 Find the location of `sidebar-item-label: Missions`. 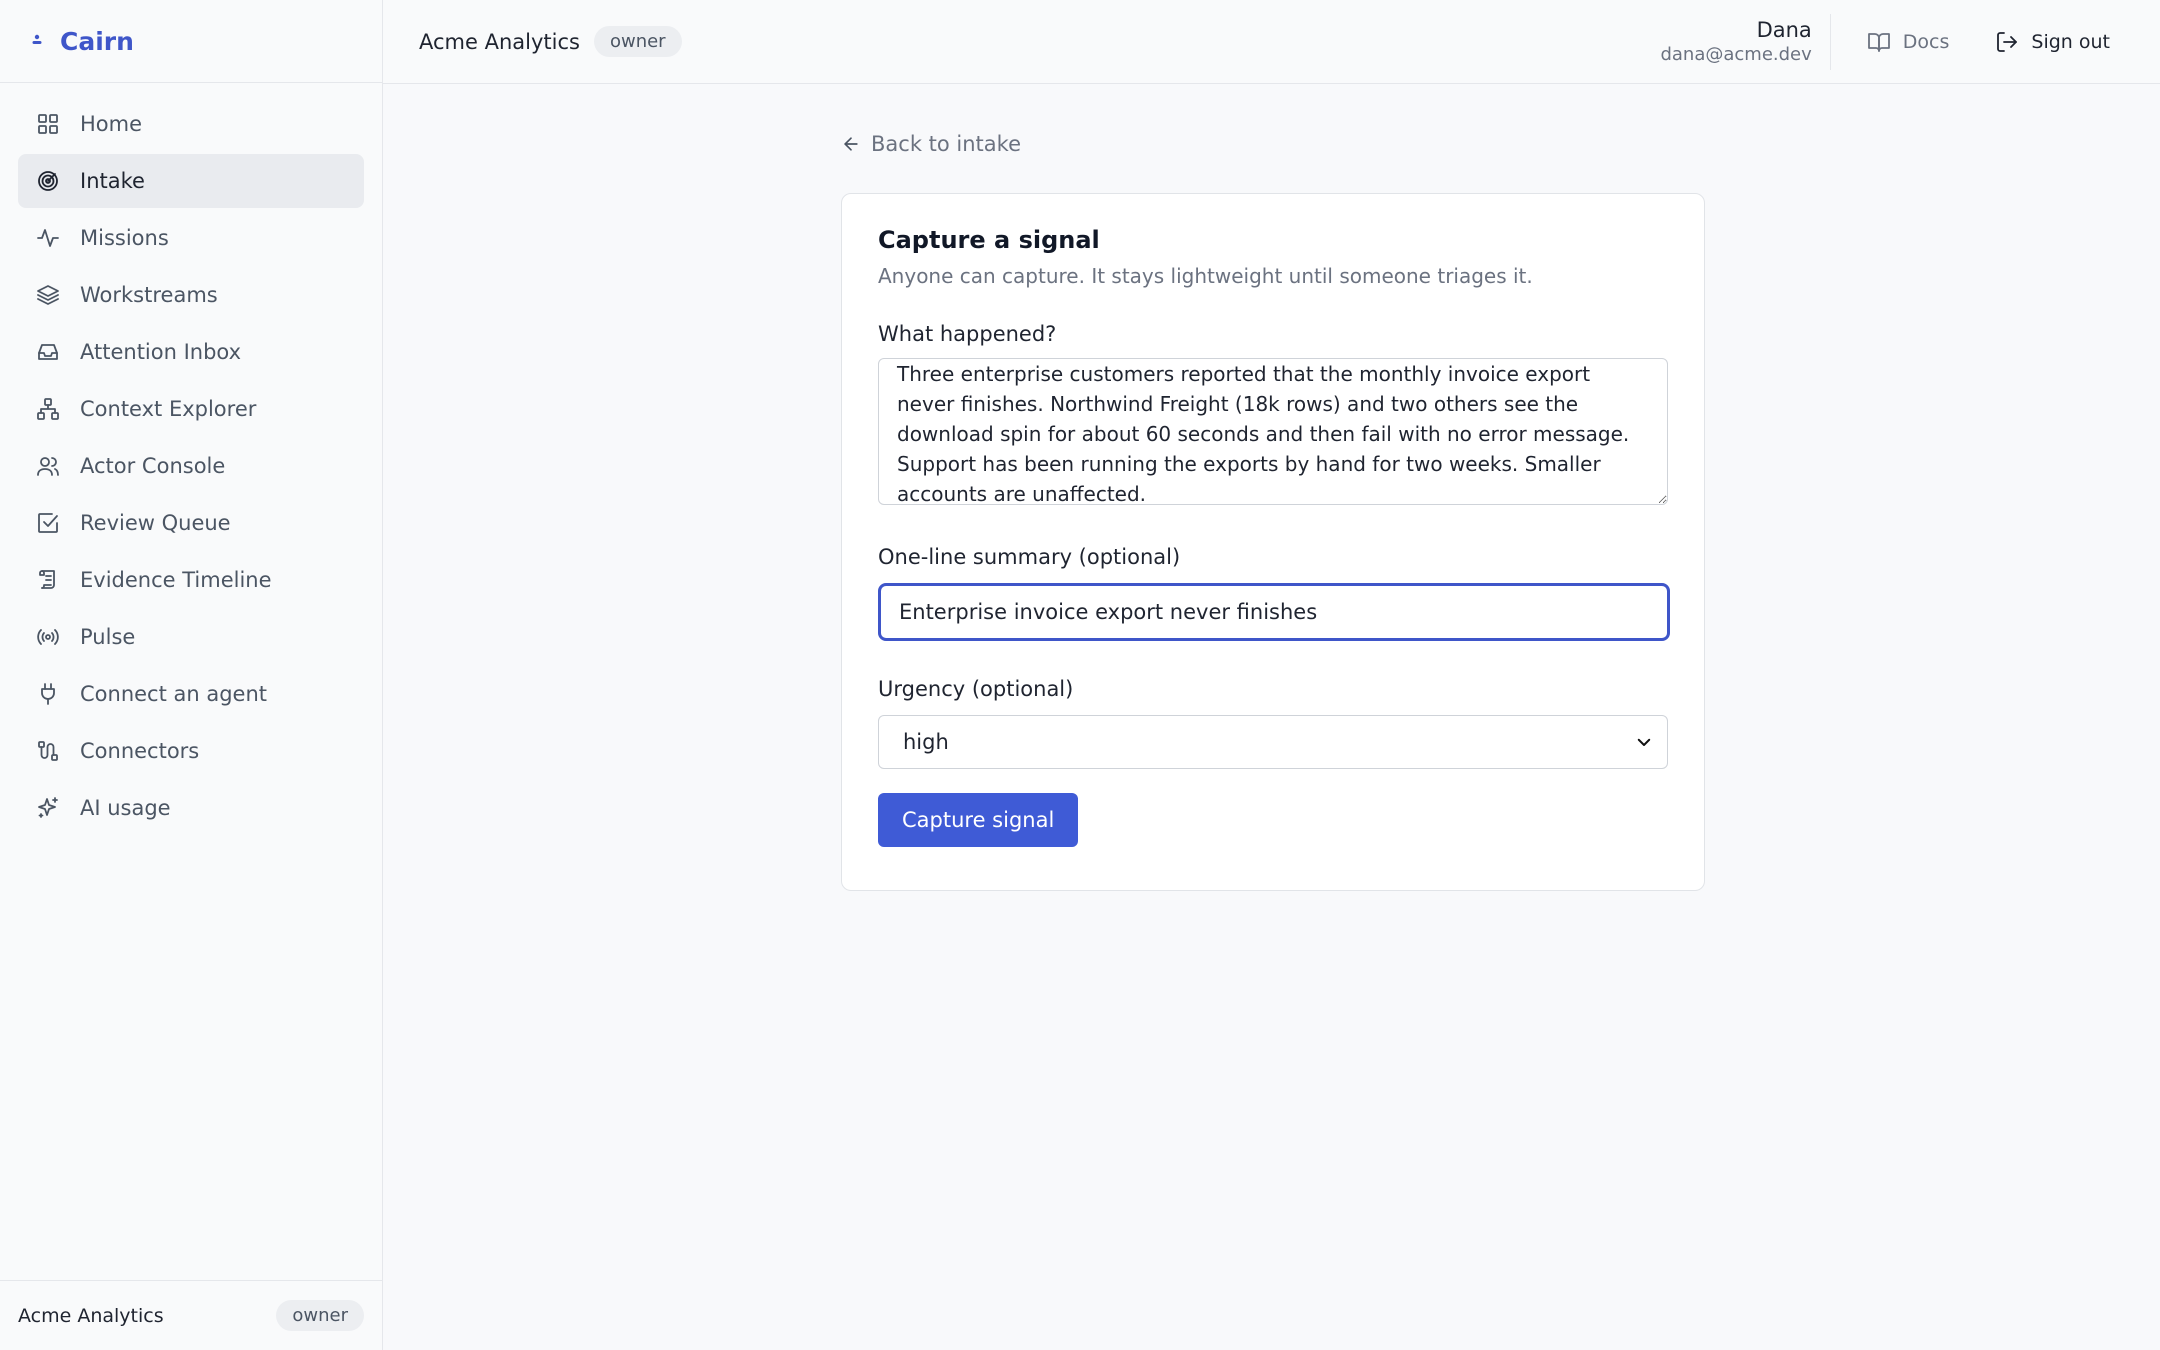

sidebar-item-label: Missions is located at coordinates (124, 238).